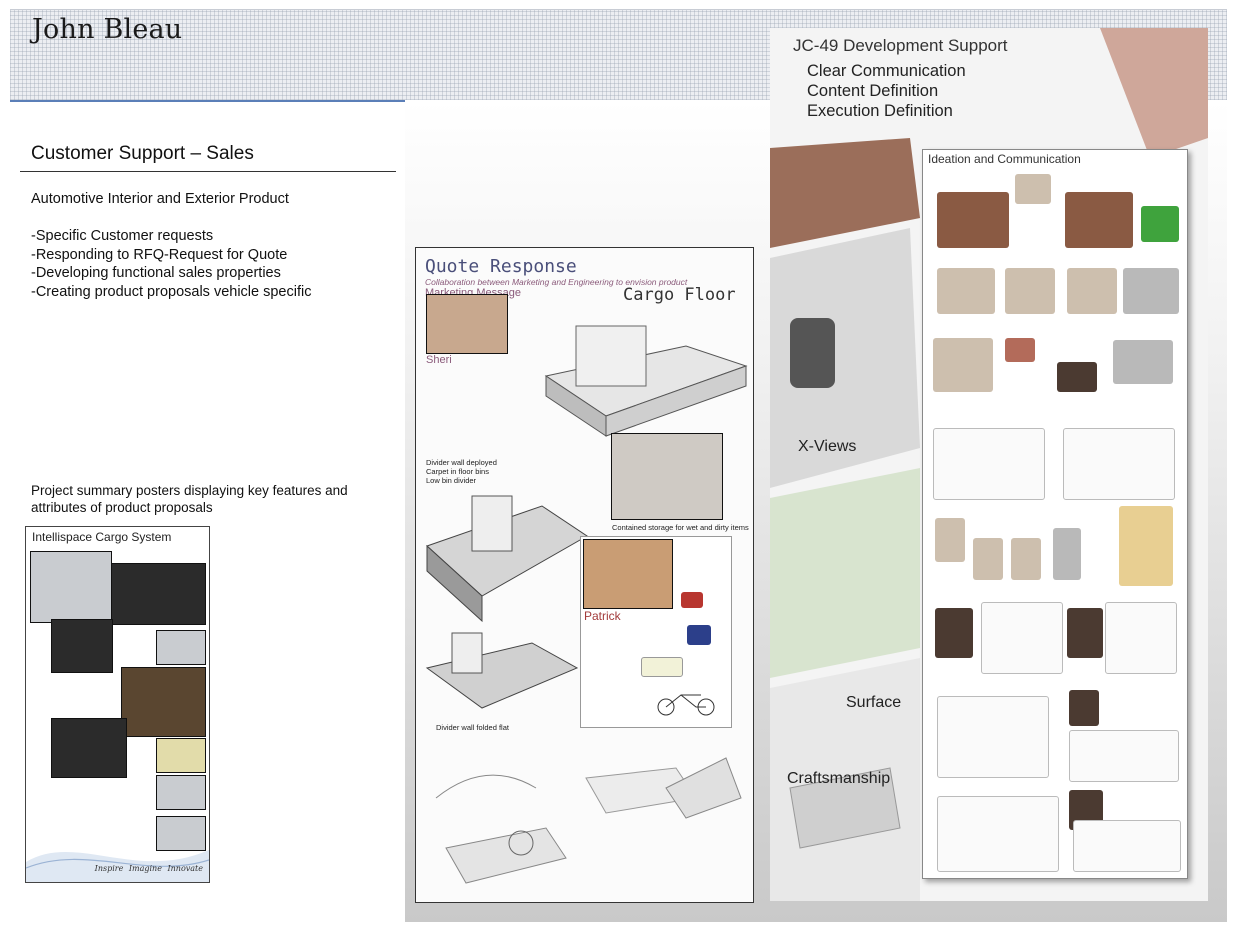  Describe the element at coordinates (1004, 159) in the screenshot. I see `card-title: Ideation and Communication` at that location.